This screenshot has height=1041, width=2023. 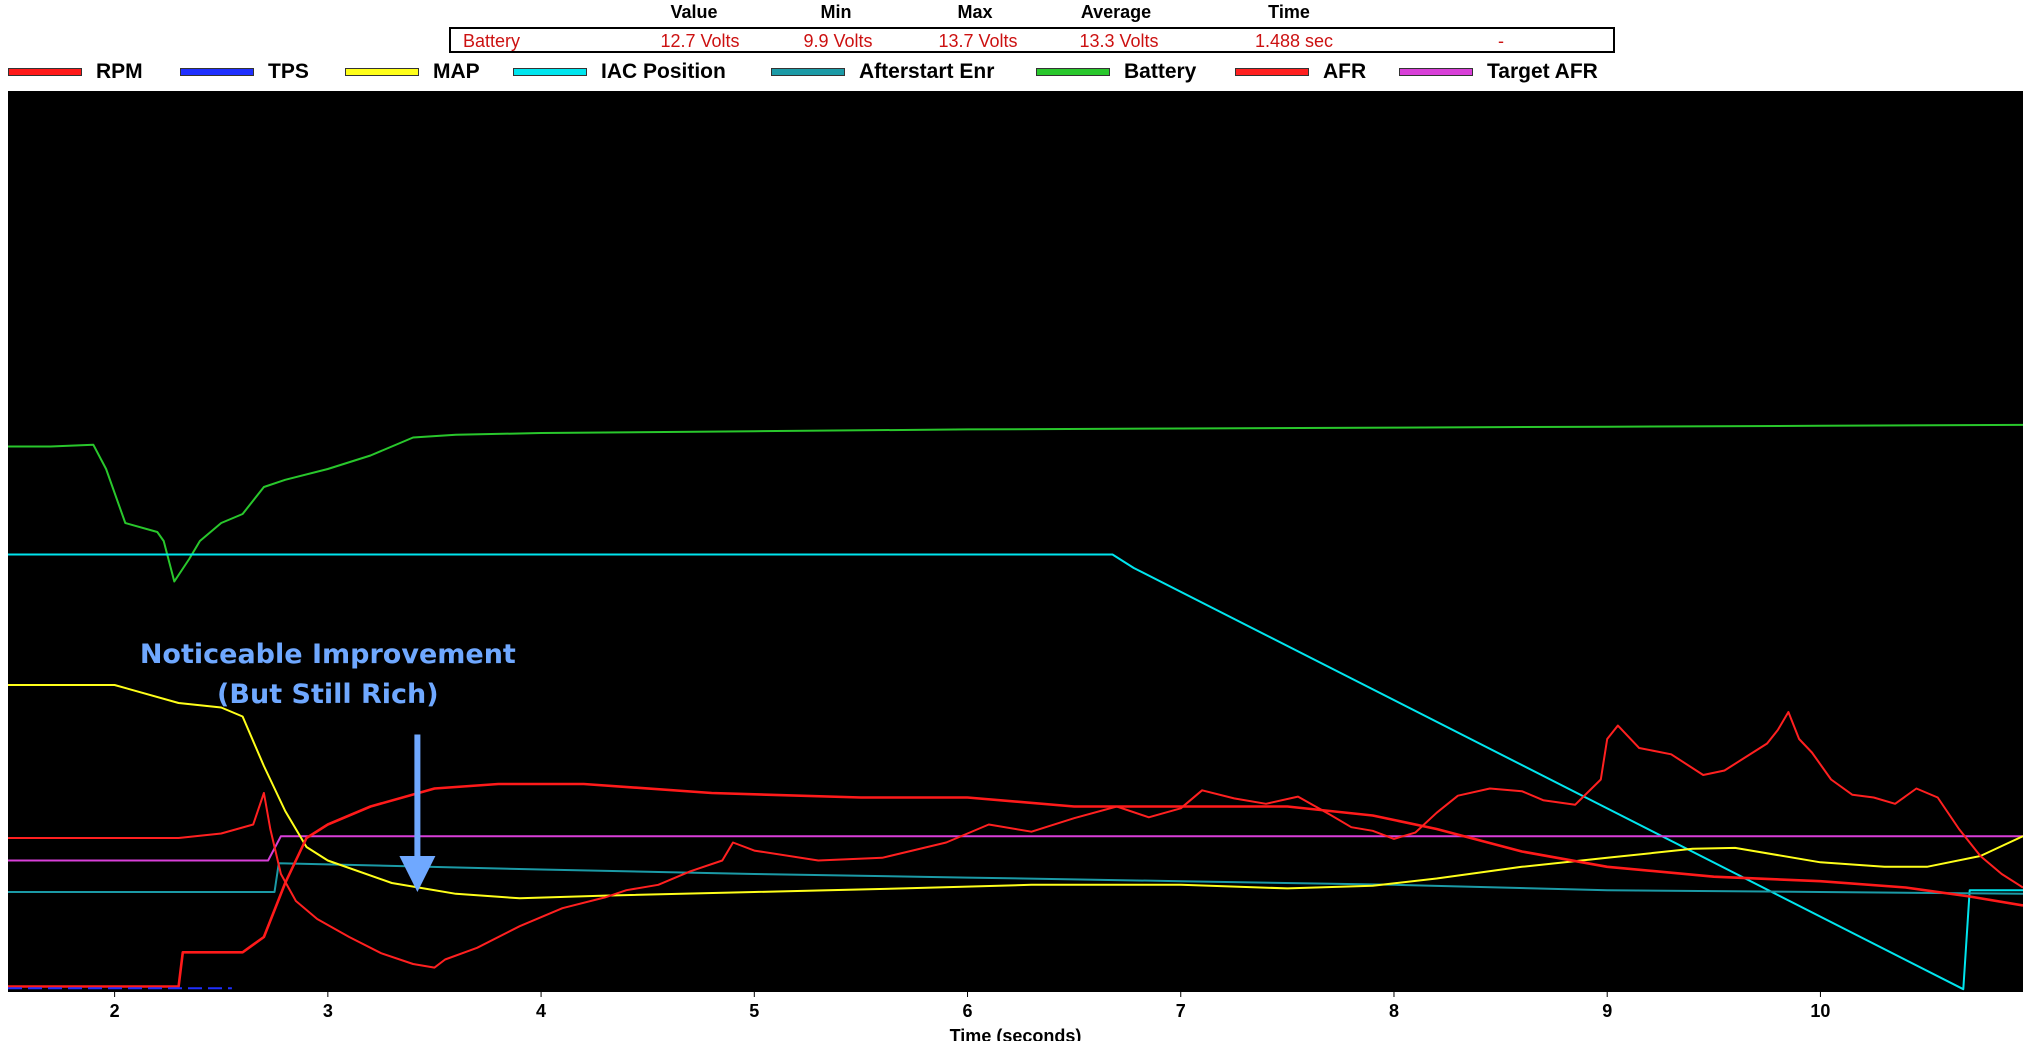 What do you see at coordinates (1542, 71) in the screenshot?
I see `legend-label-target-afr: Target AFR` at bounding box center [1542, 71].